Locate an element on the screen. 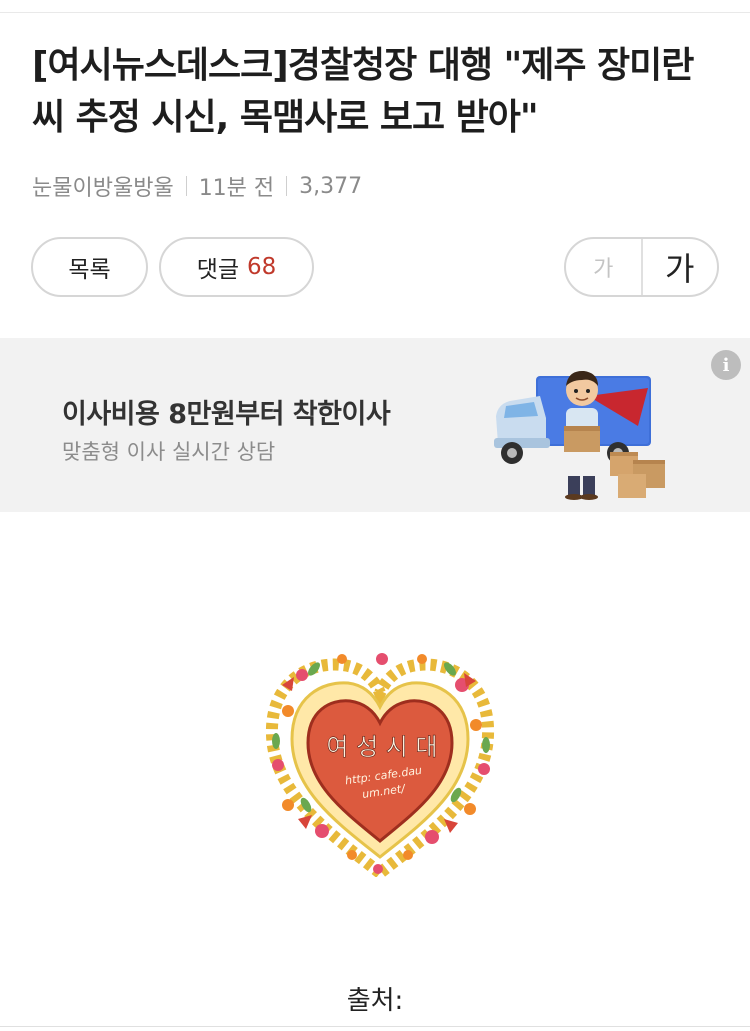  author-name: 눈물이방울방울 is located at coordinates (103, 186).